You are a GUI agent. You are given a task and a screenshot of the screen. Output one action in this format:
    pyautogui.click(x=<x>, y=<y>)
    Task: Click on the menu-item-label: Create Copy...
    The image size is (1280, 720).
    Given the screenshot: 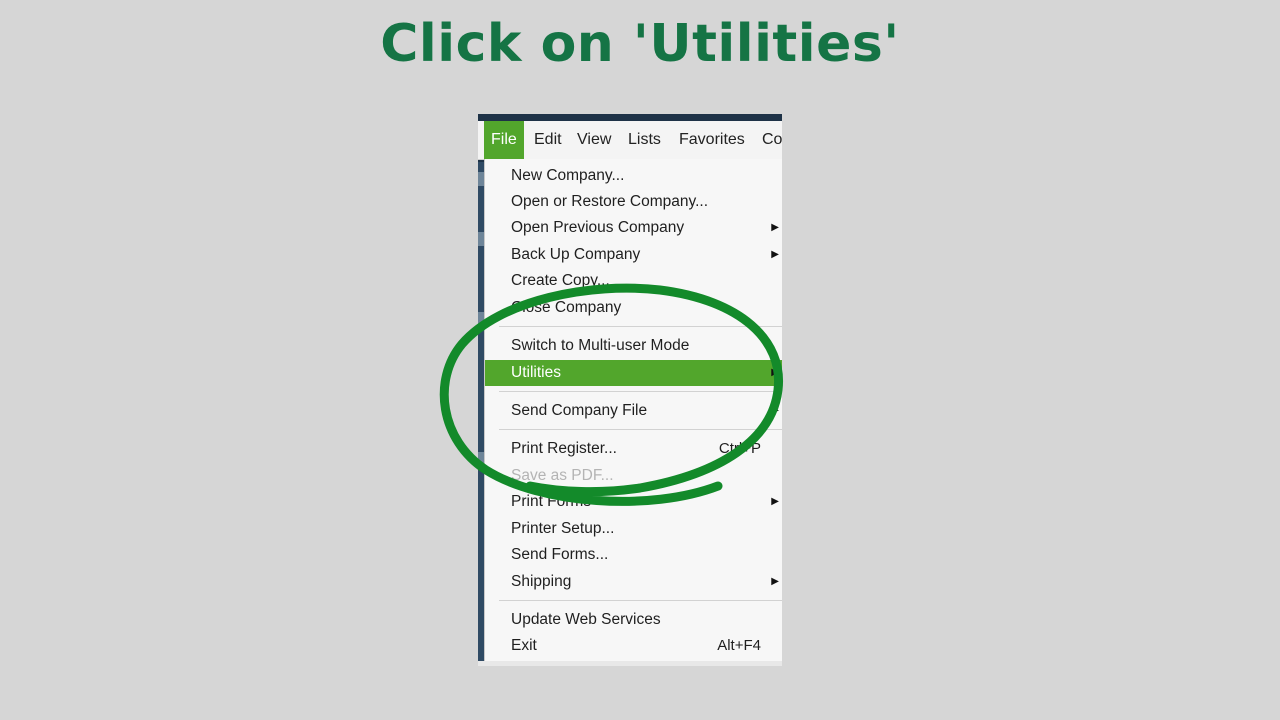 What is the action you would take?
    pyautogui.click(x=560, y=280)
    